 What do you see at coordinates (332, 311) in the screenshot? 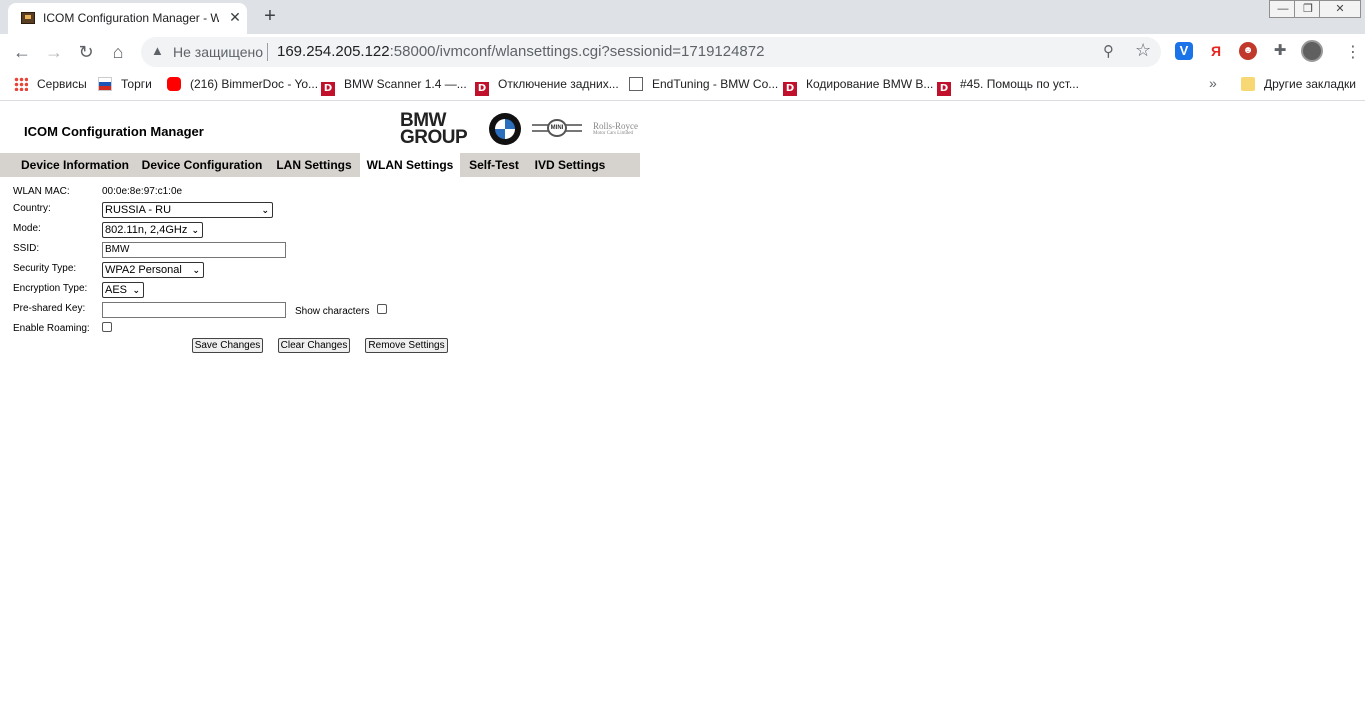
I see `show-characters-label: Show characters` at bounding box center [332, 311].